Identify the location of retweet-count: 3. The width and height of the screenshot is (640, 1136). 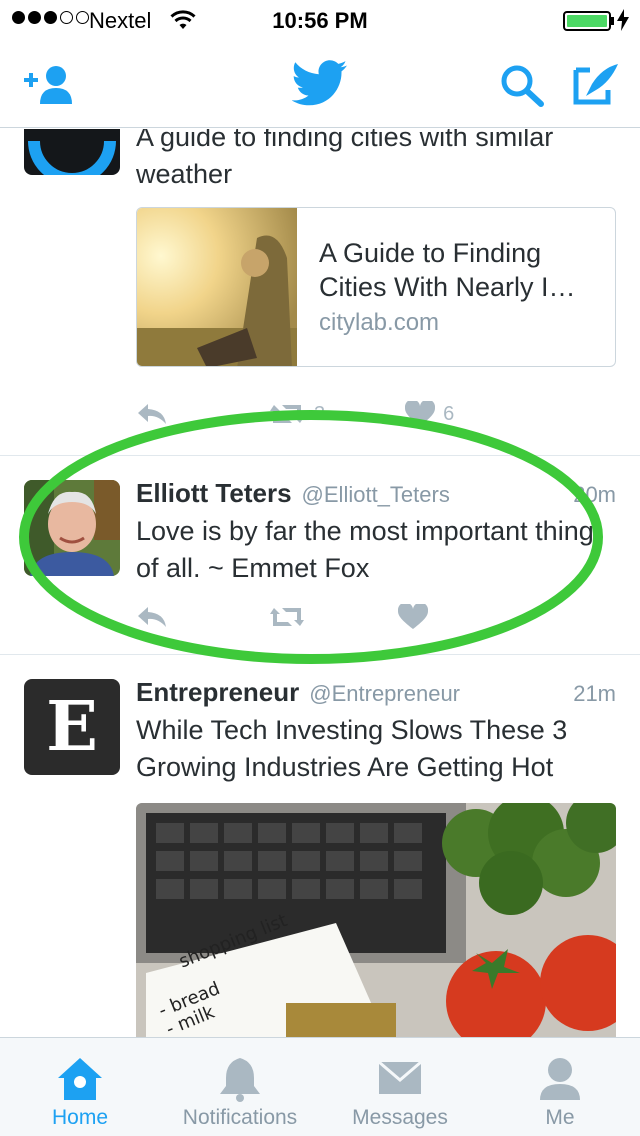
(320, 413).